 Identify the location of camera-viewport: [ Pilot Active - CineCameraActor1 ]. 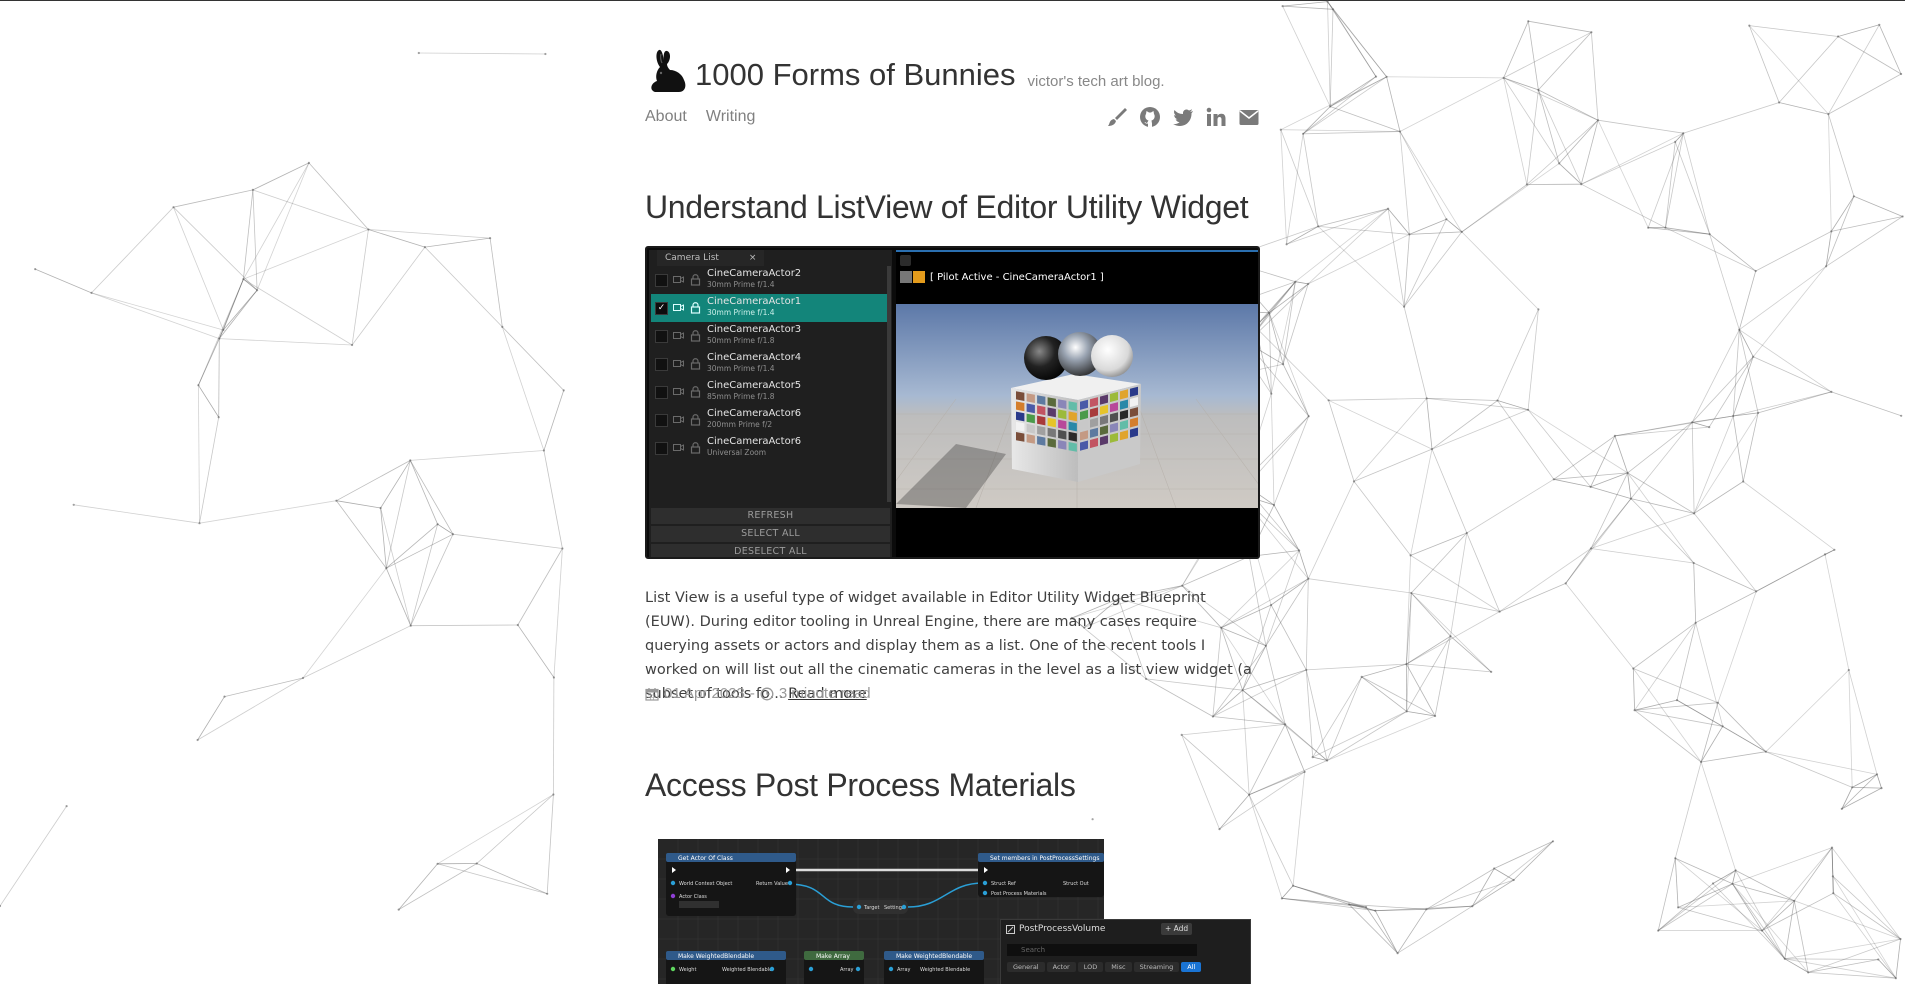
(1077, 403).